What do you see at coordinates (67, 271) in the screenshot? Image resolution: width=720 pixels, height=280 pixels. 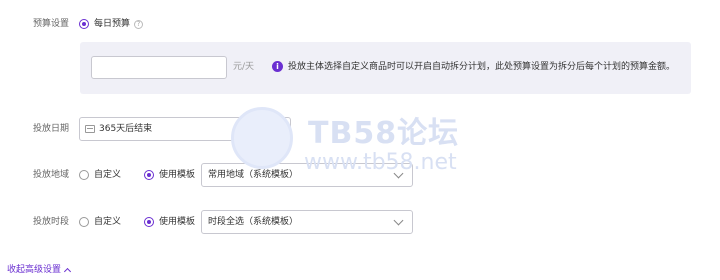 I see `chevron-up-icon` at bounding box center [67, 271].